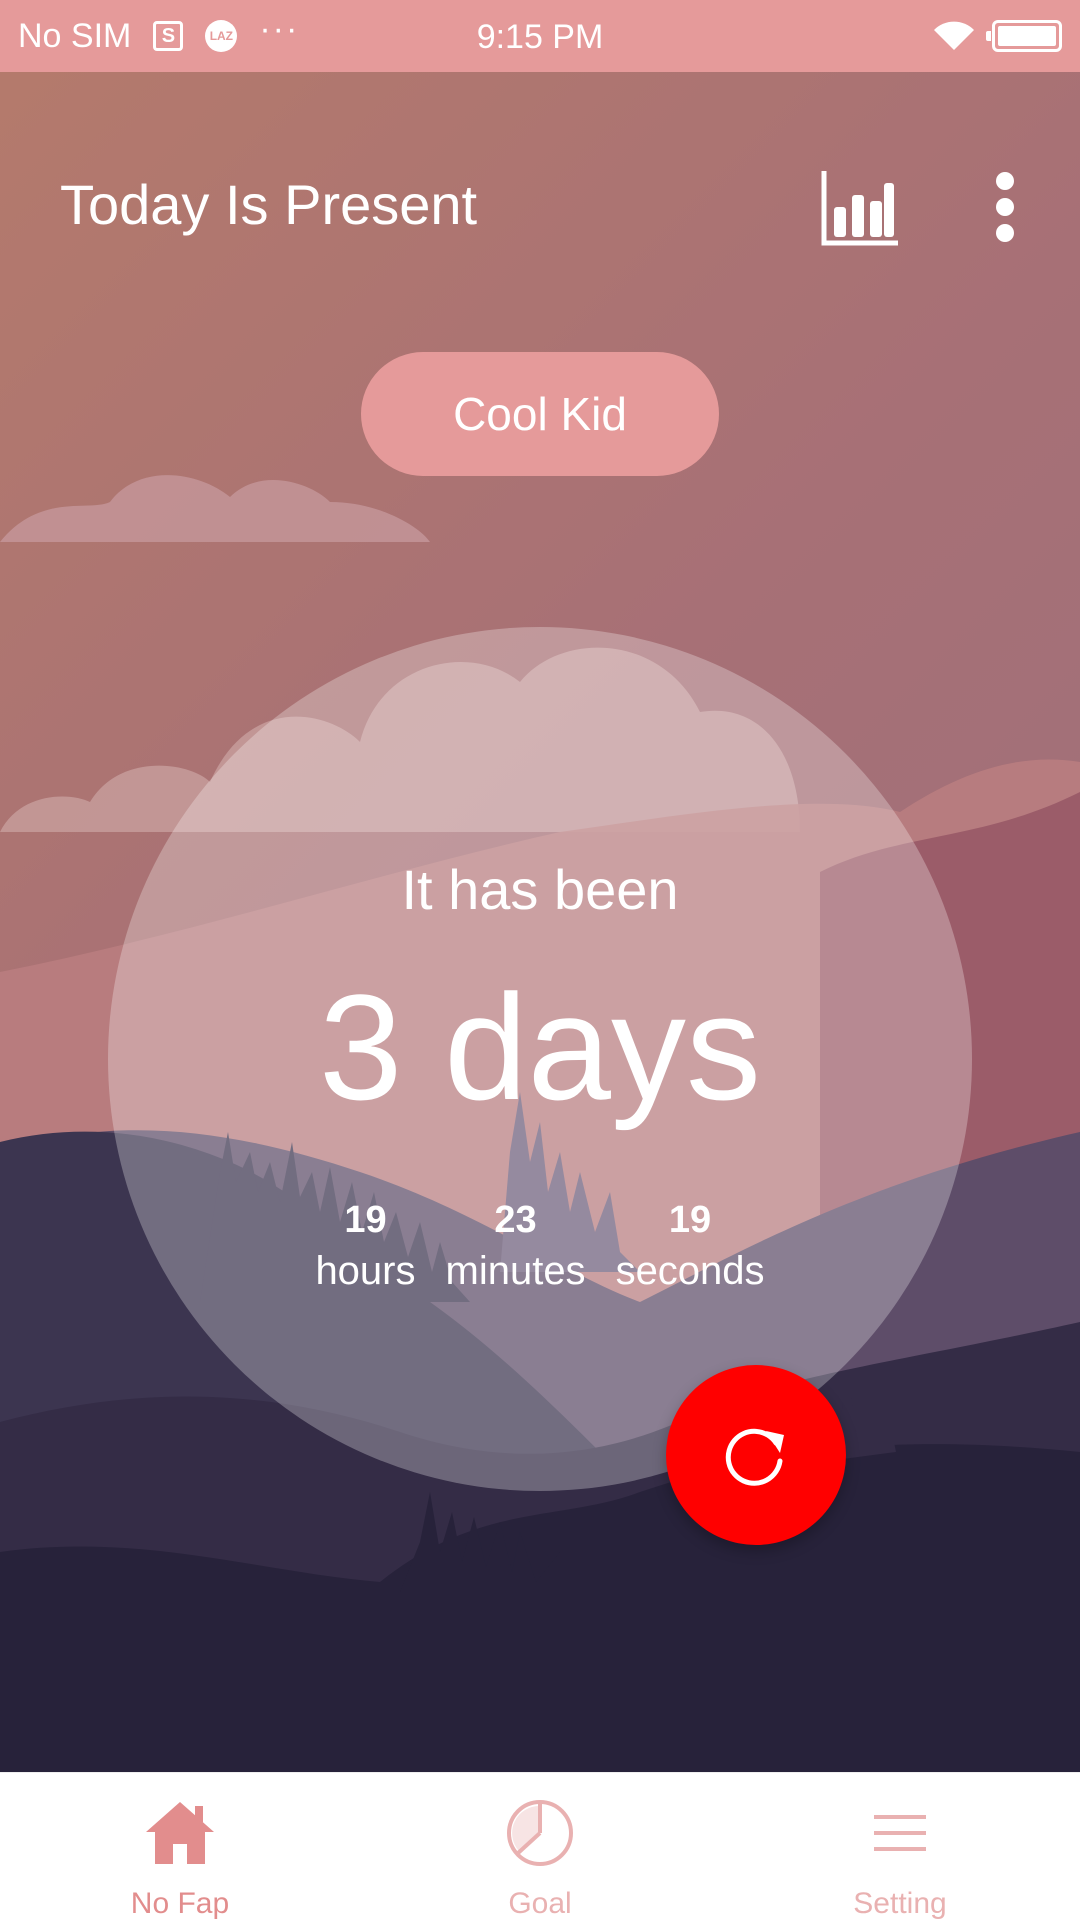 The image size is (1080, 1921). I want to click on nav-item-goal: Goal, so click(540, 1847).